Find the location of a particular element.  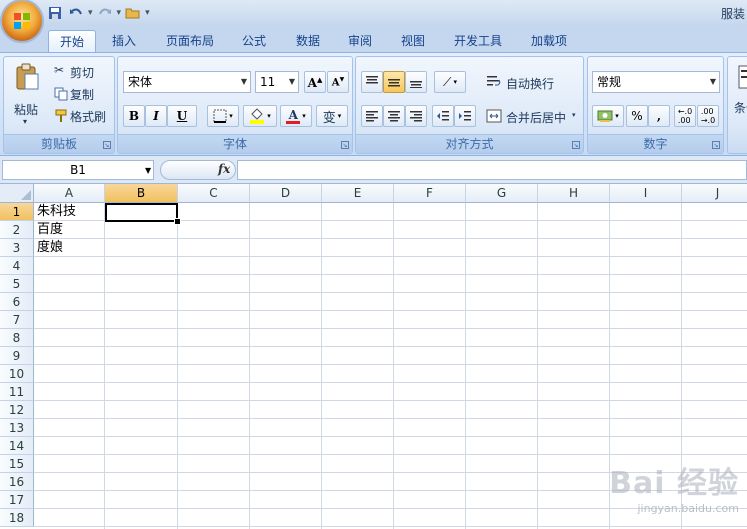

cell-a2: 百度 is located at coordinates (49, 230).